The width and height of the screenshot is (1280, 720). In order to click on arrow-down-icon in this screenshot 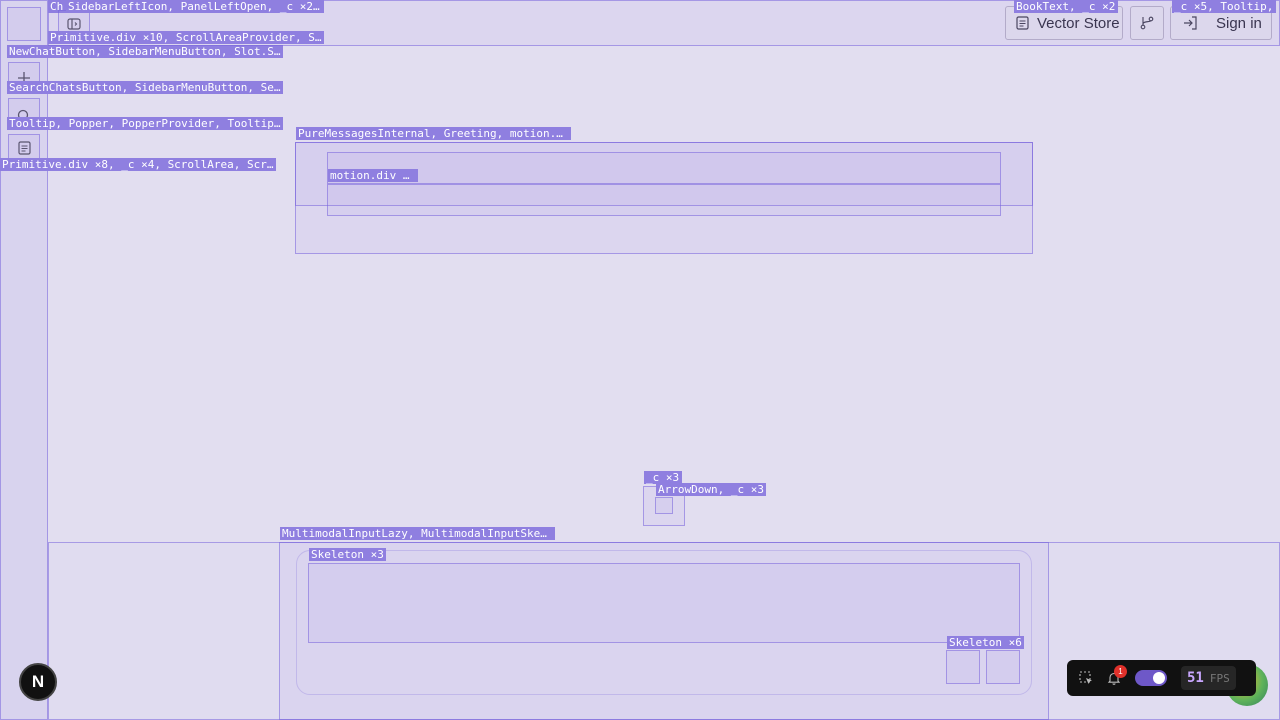, I will do `click(664, 505)`.